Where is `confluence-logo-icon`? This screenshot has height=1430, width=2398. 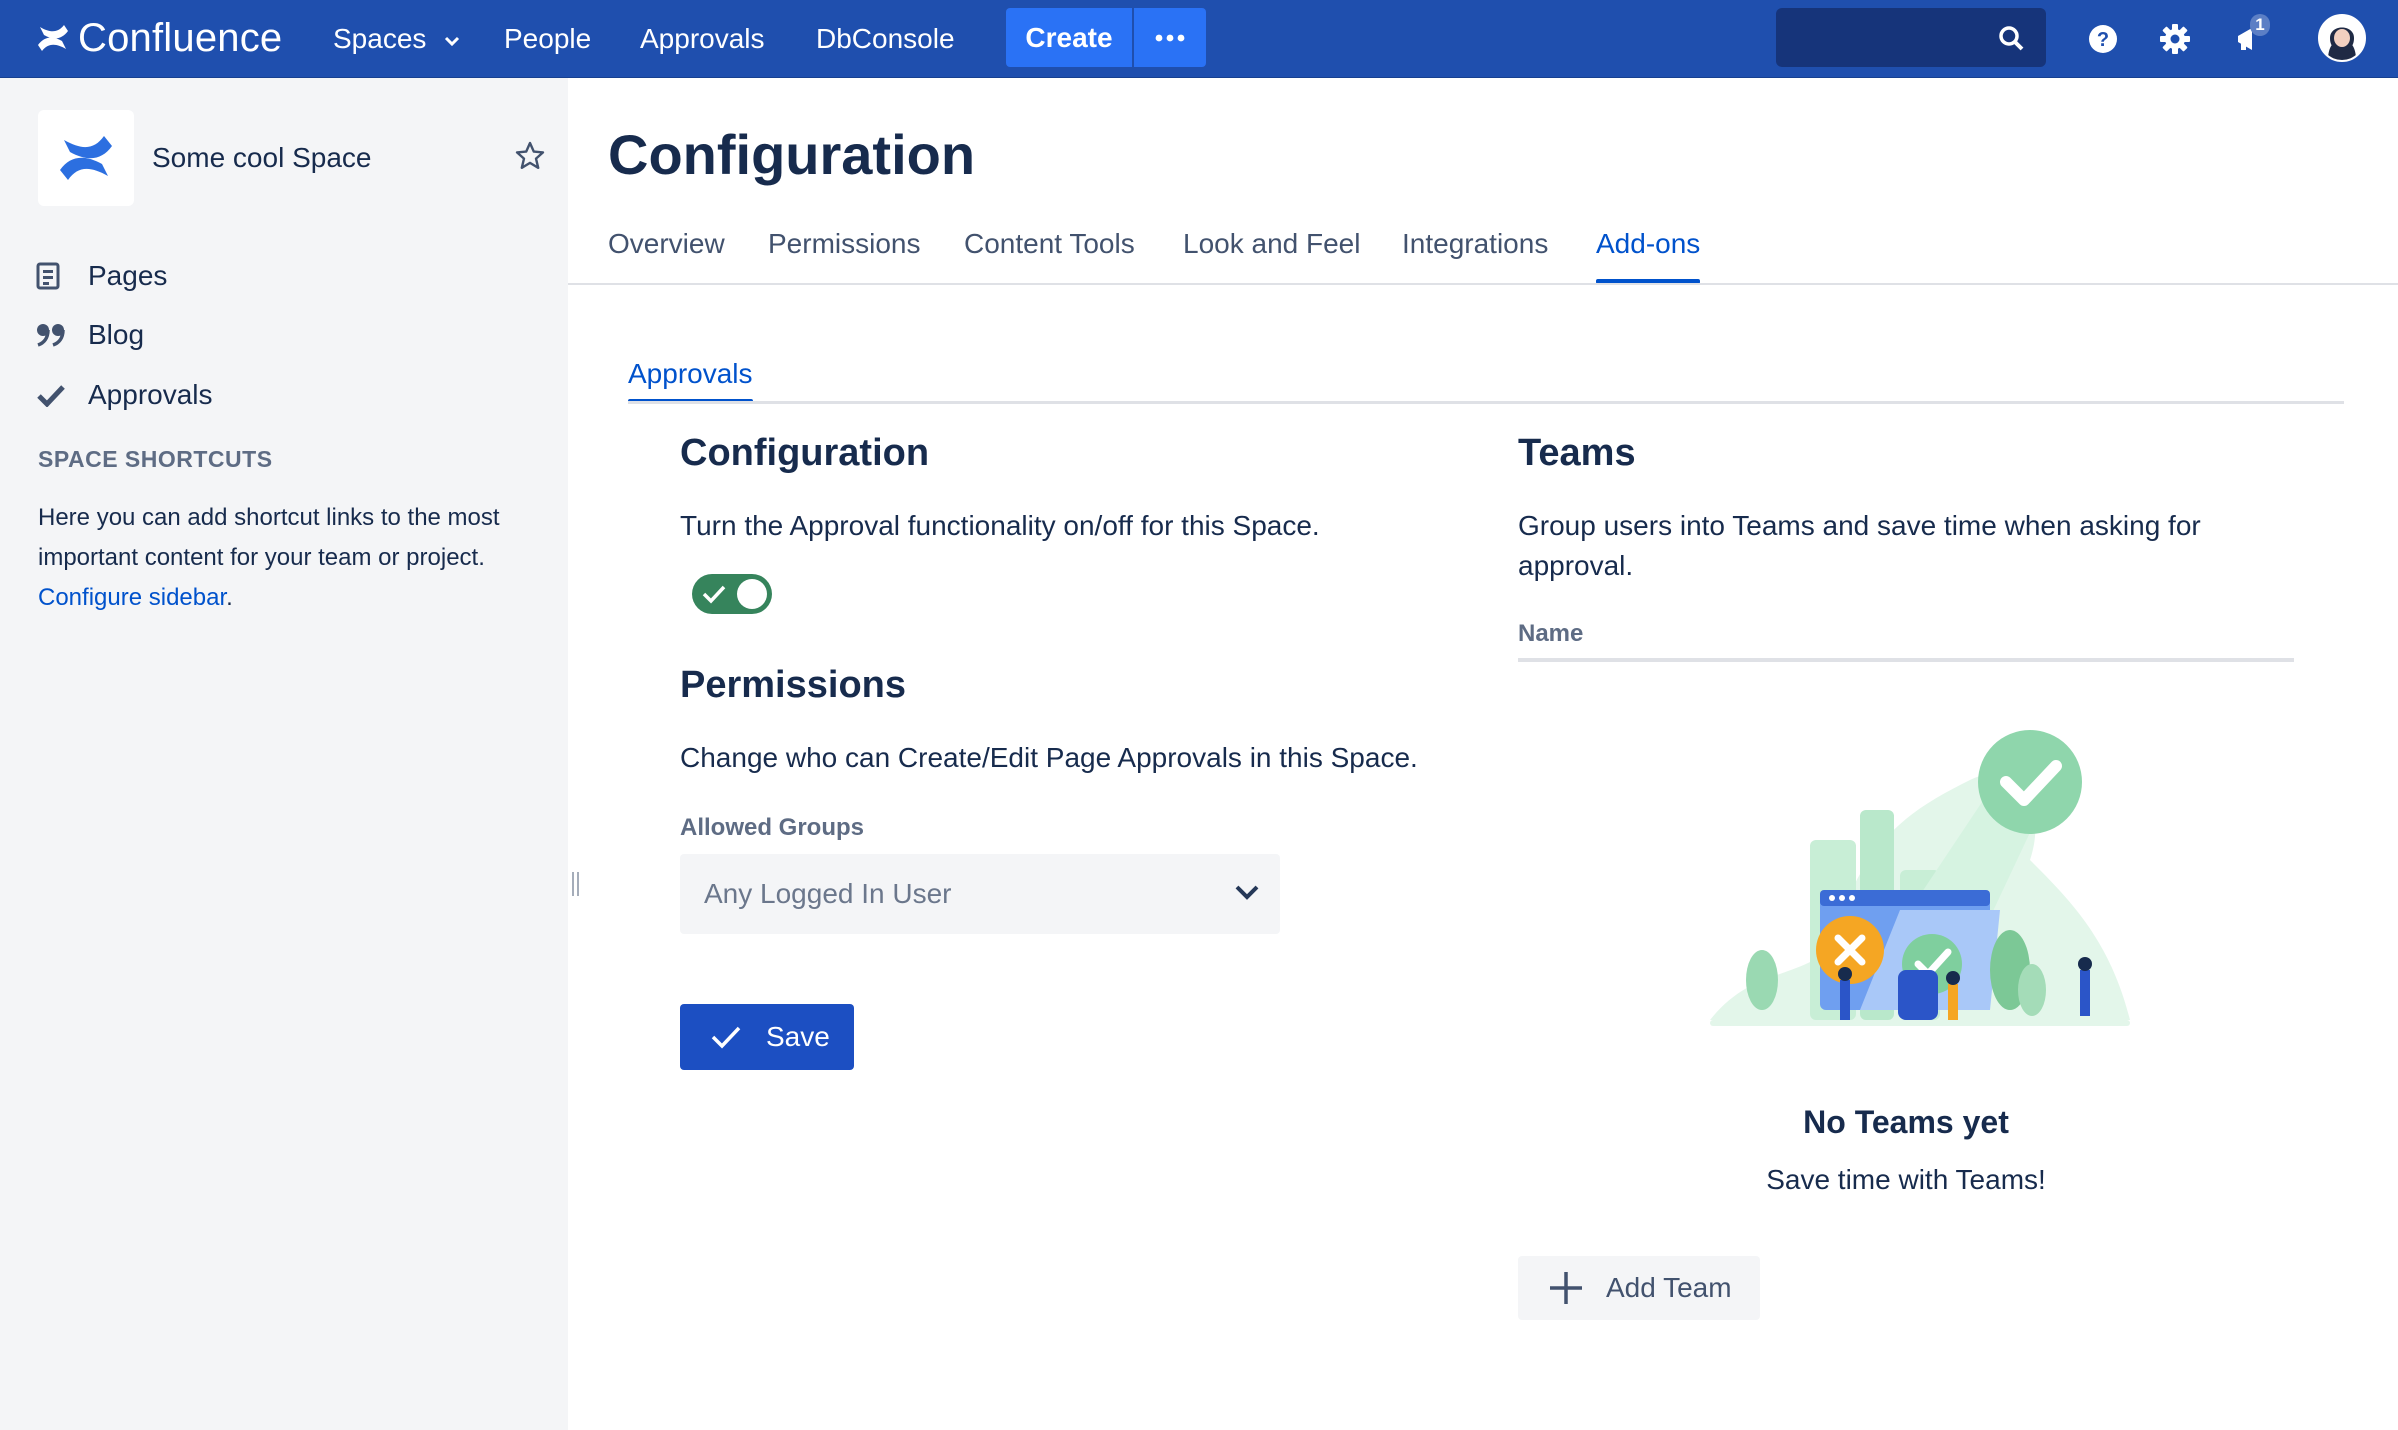
confluence-logo-icon is located at coordinates (53, 38).